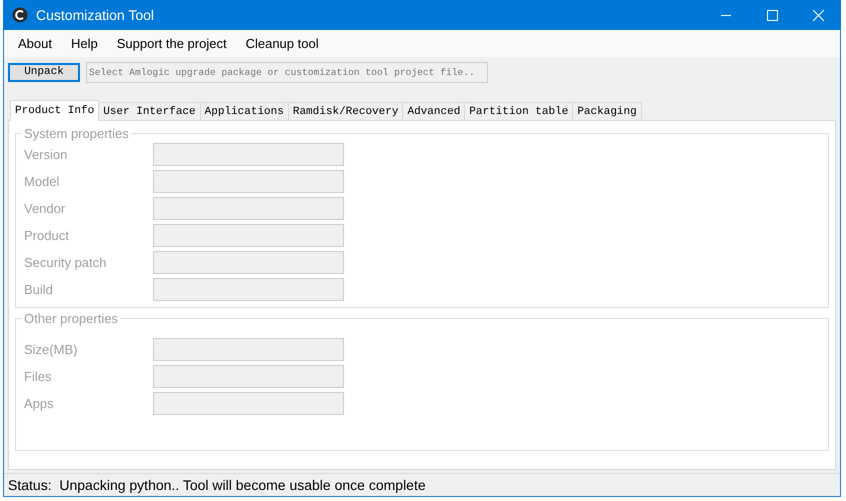 Image resolution: width=846 pixels, height=501 pixels. Describe the element at coordinates (47, 235) in the screenshot. I see `field-label: Product` at that location.